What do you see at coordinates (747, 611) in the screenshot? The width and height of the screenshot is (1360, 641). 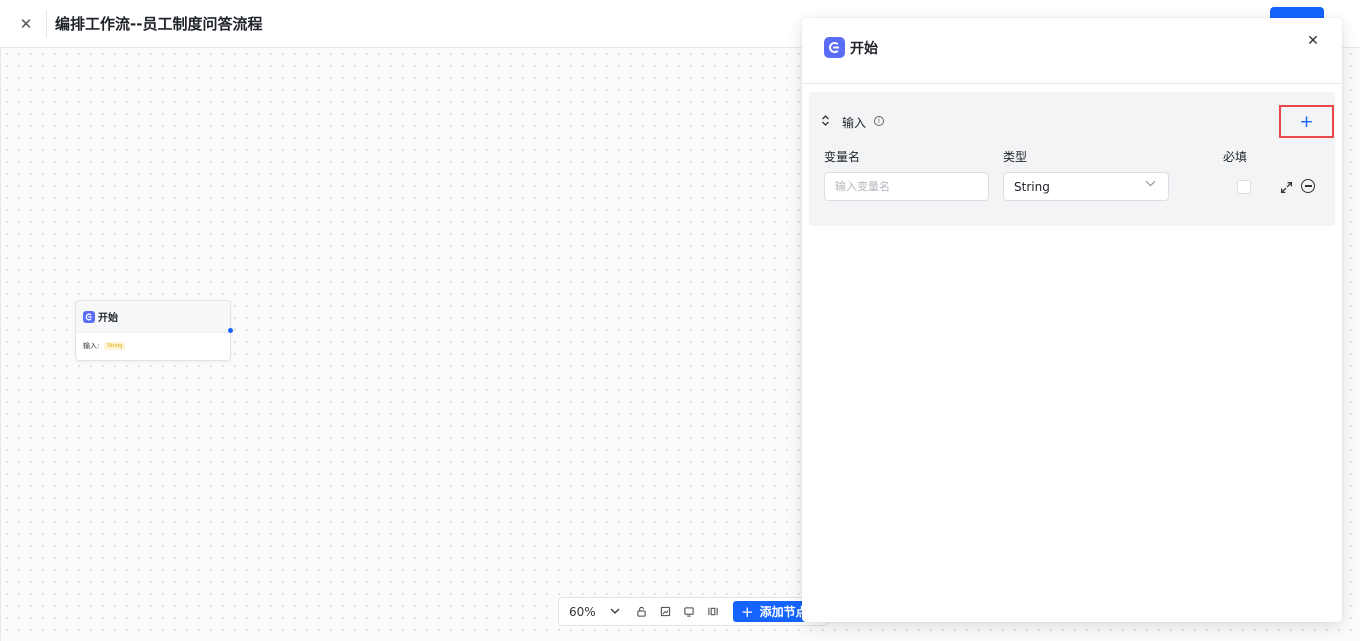 I see `plus-icon: +` at bounding box center [747, 611].